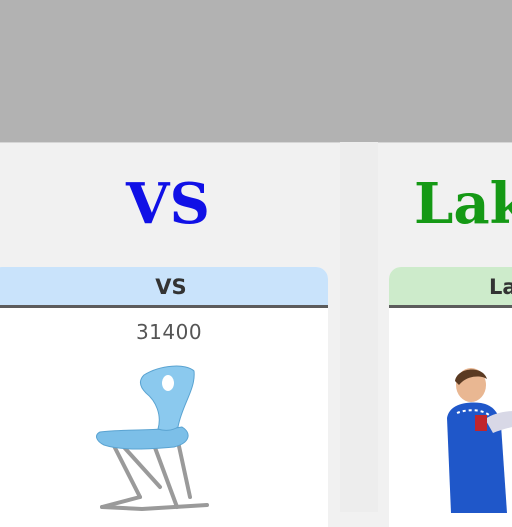 The width and height of the screenshot is (512, 527). What do you see at coordinates (500, 287) in the screenshot?
I see `card-header-label: La` at bounding box center [500, 287].